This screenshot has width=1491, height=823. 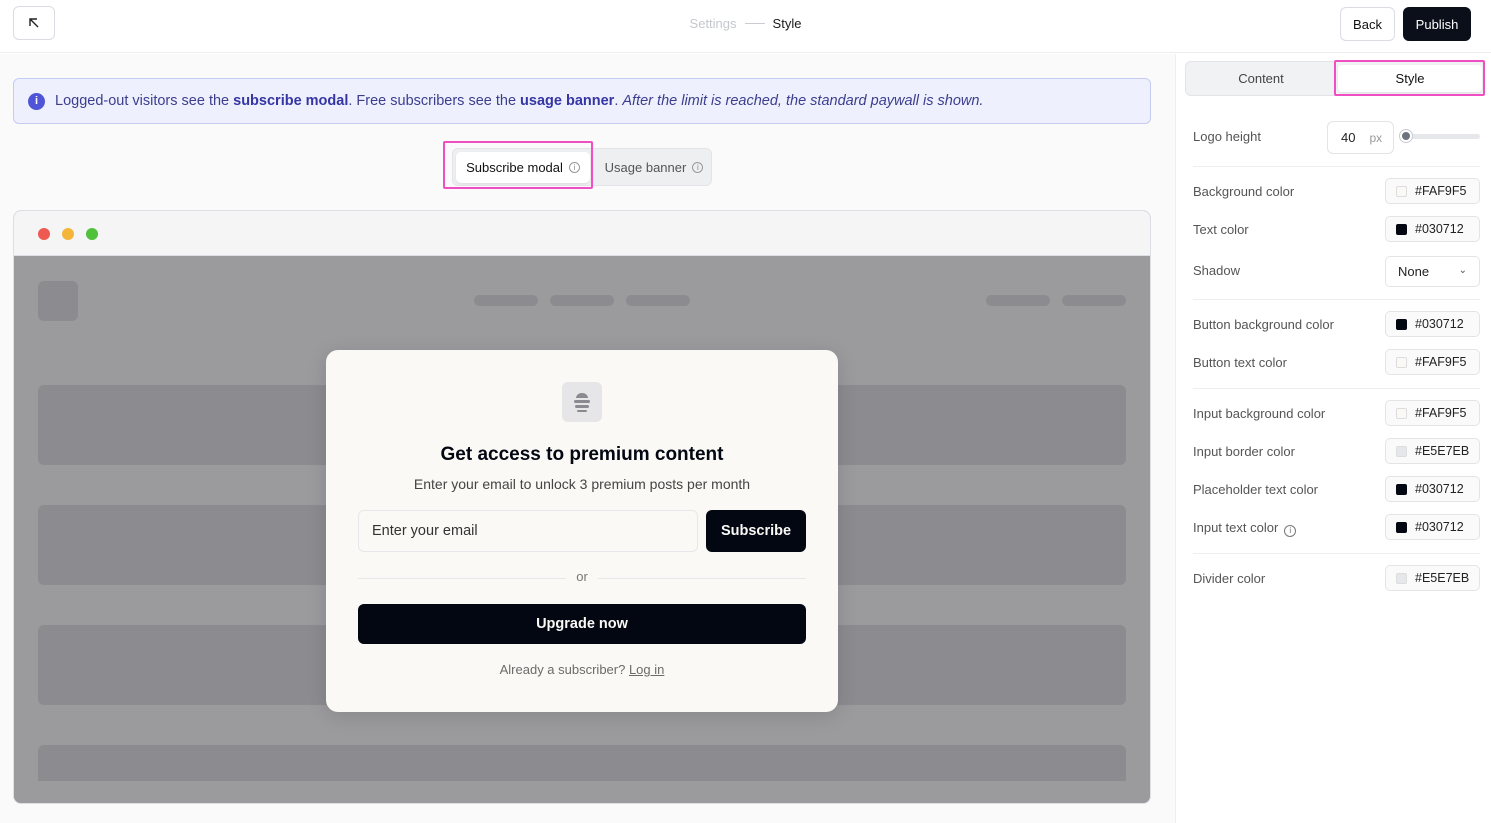 I want to click on input-text-color-label-text: Input text color, so click(x=1236, y=527).